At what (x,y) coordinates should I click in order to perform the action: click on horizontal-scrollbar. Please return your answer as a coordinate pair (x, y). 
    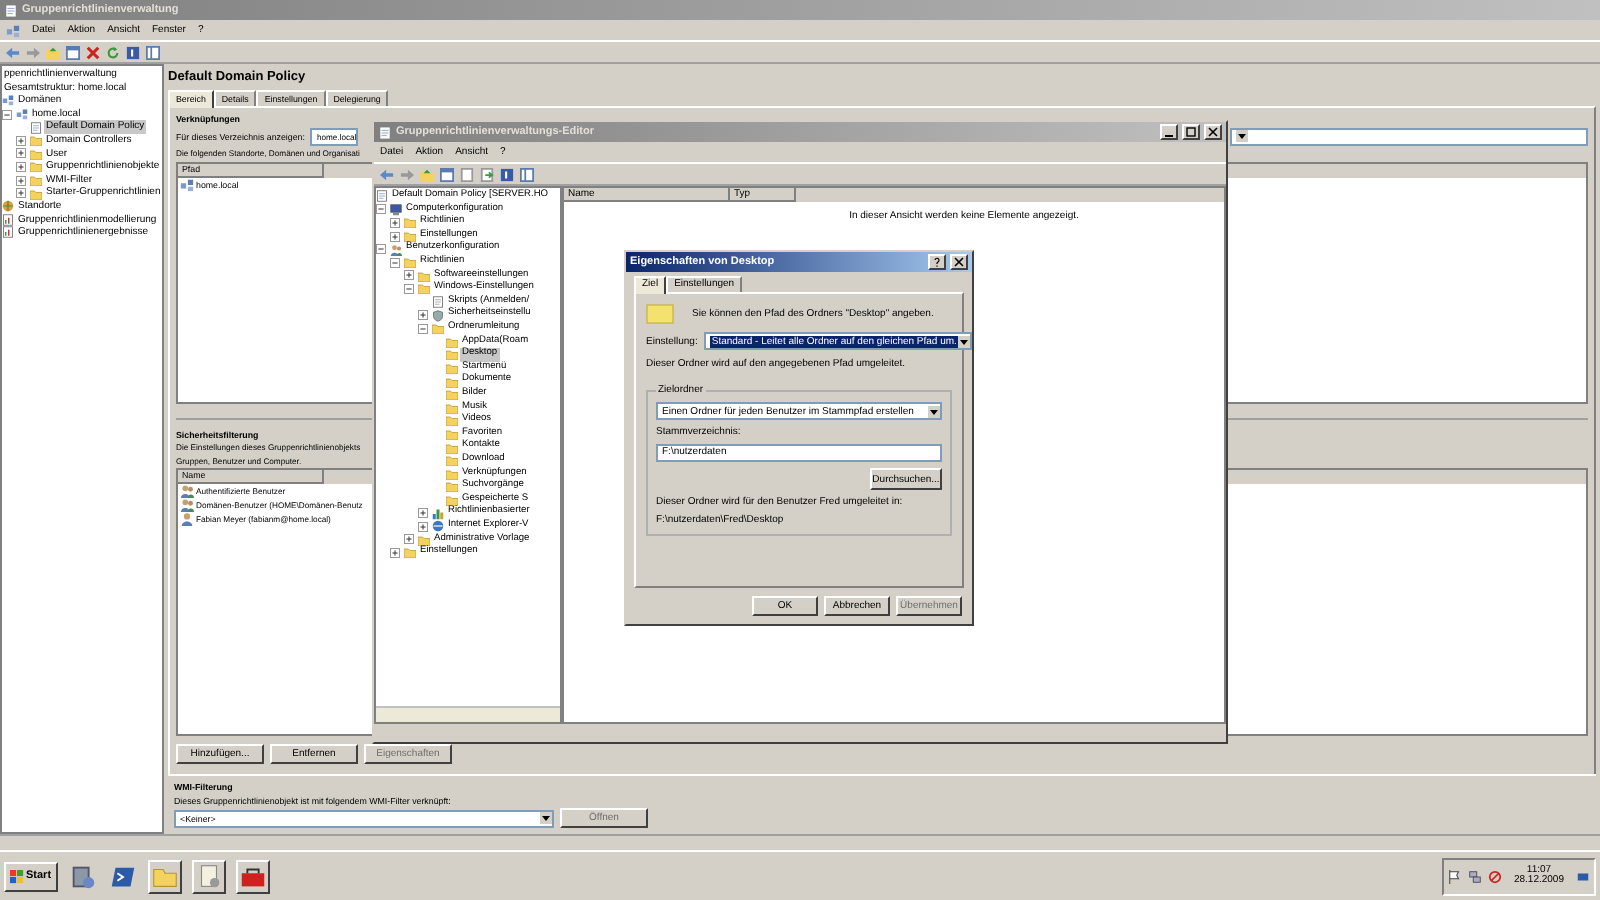
    Looking at the image, I should click on (468, 714).